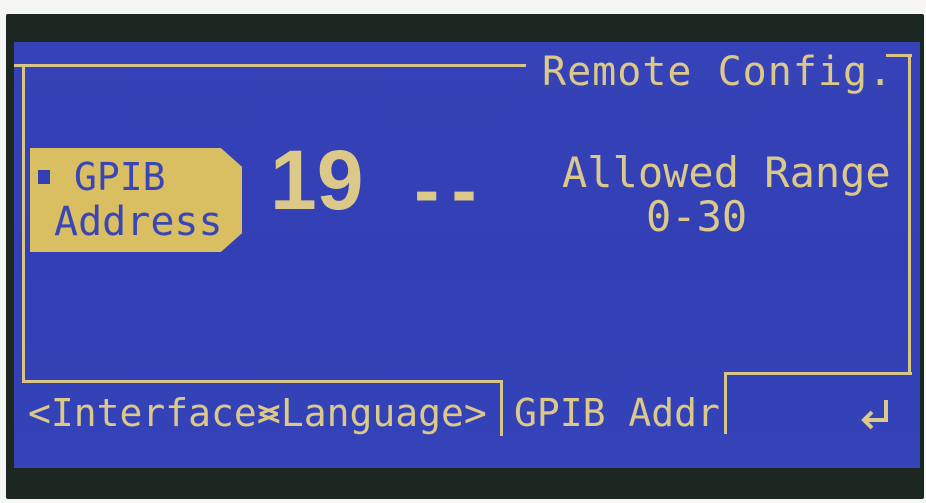  What do you see at coordinates (726, 172) in the screenshot?
I see `allowed-range-label: Allowed Range` at bounding box center [726, 172].